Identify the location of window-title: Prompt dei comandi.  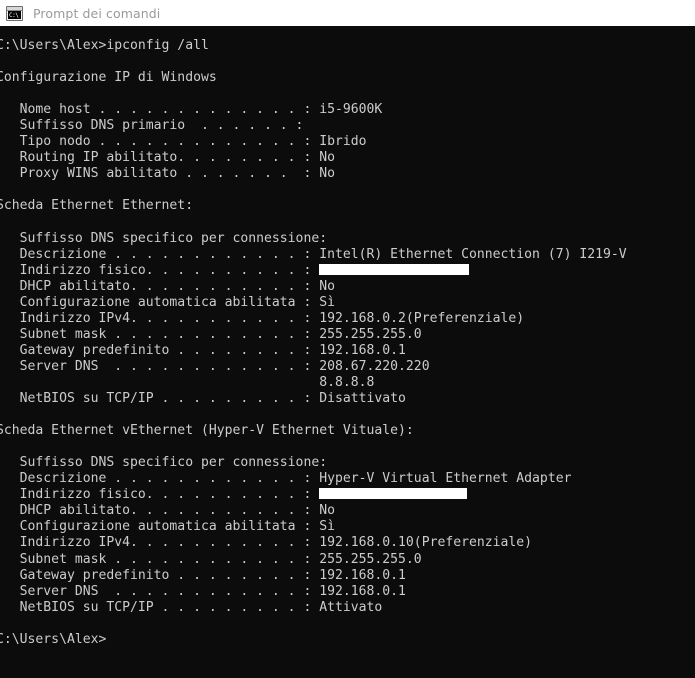
(97, 13).